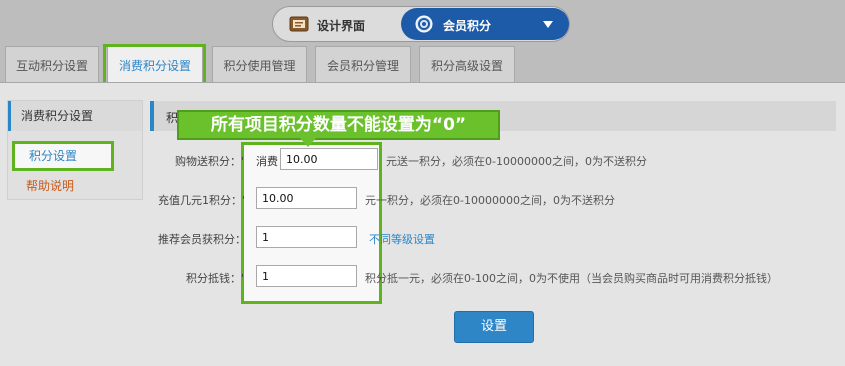 Image resolution: width=845 pixels, height=366 pixels. I want to click on sidebar-item-help: 帮助说明, so click(50, 185).